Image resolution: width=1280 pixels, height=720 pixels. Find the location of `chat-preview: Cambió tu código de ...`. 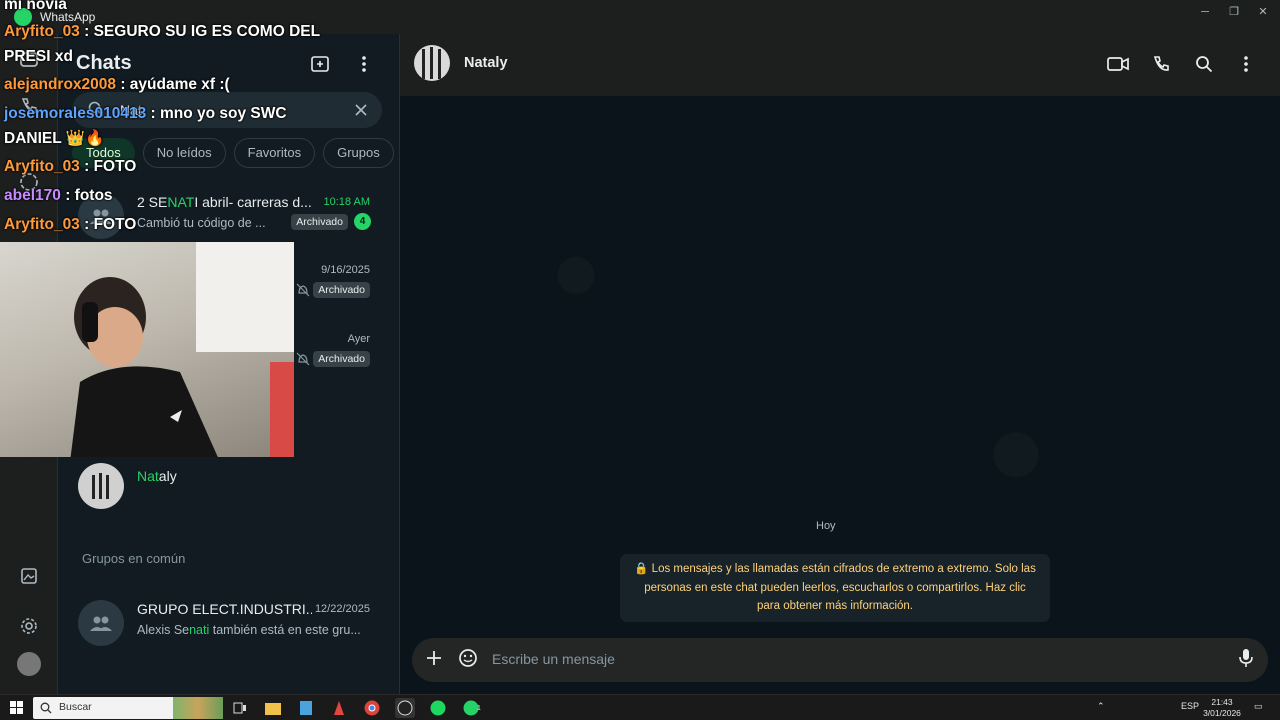

chat-preview: Cambió tu código de ... is located at coordinates (201, 223).